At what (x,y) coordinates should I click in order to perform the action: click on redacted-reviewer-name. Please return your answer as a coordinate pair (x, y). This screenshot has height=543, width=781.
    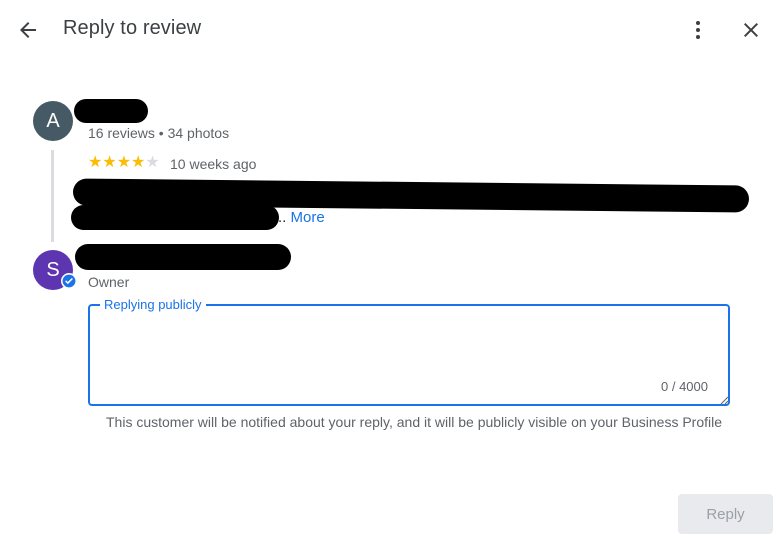
    Looking at the image, I should click on (111, 111).